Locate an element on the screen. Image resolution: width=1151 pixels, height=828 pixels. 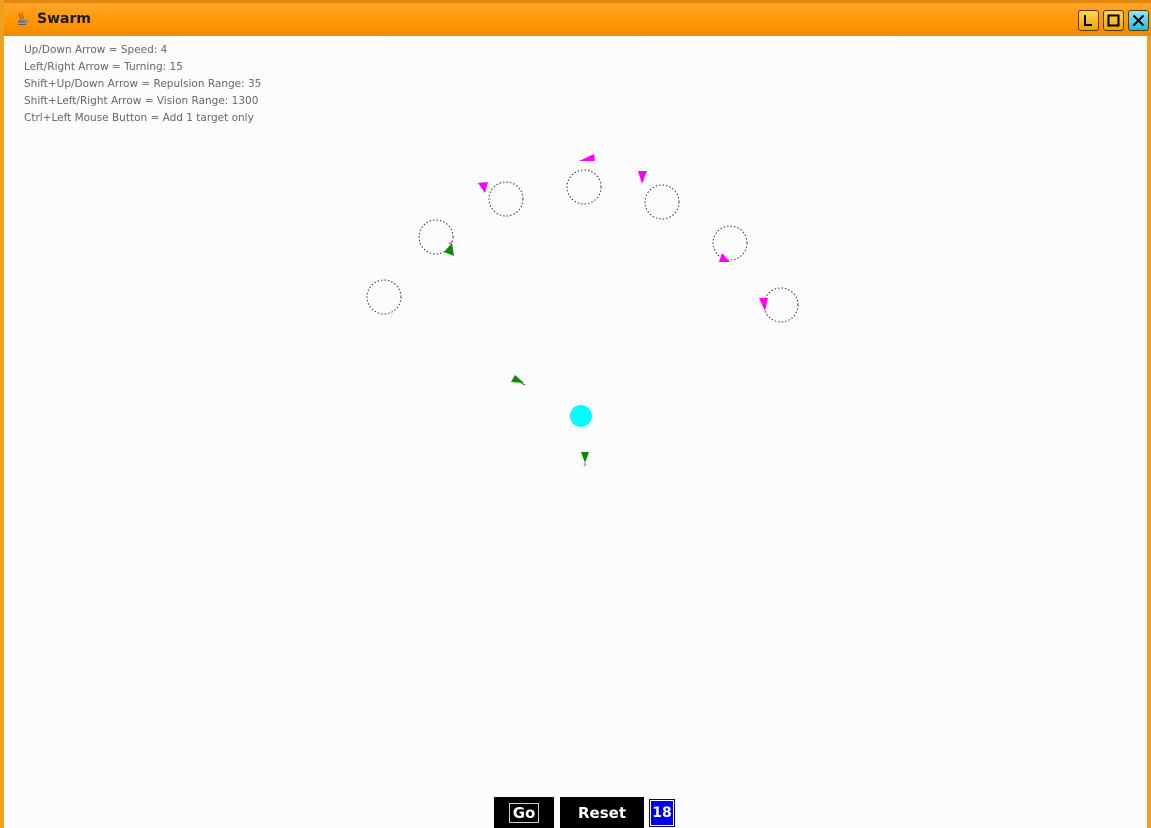
agent-count-badge: 18 is located at coordinates (662, 813).